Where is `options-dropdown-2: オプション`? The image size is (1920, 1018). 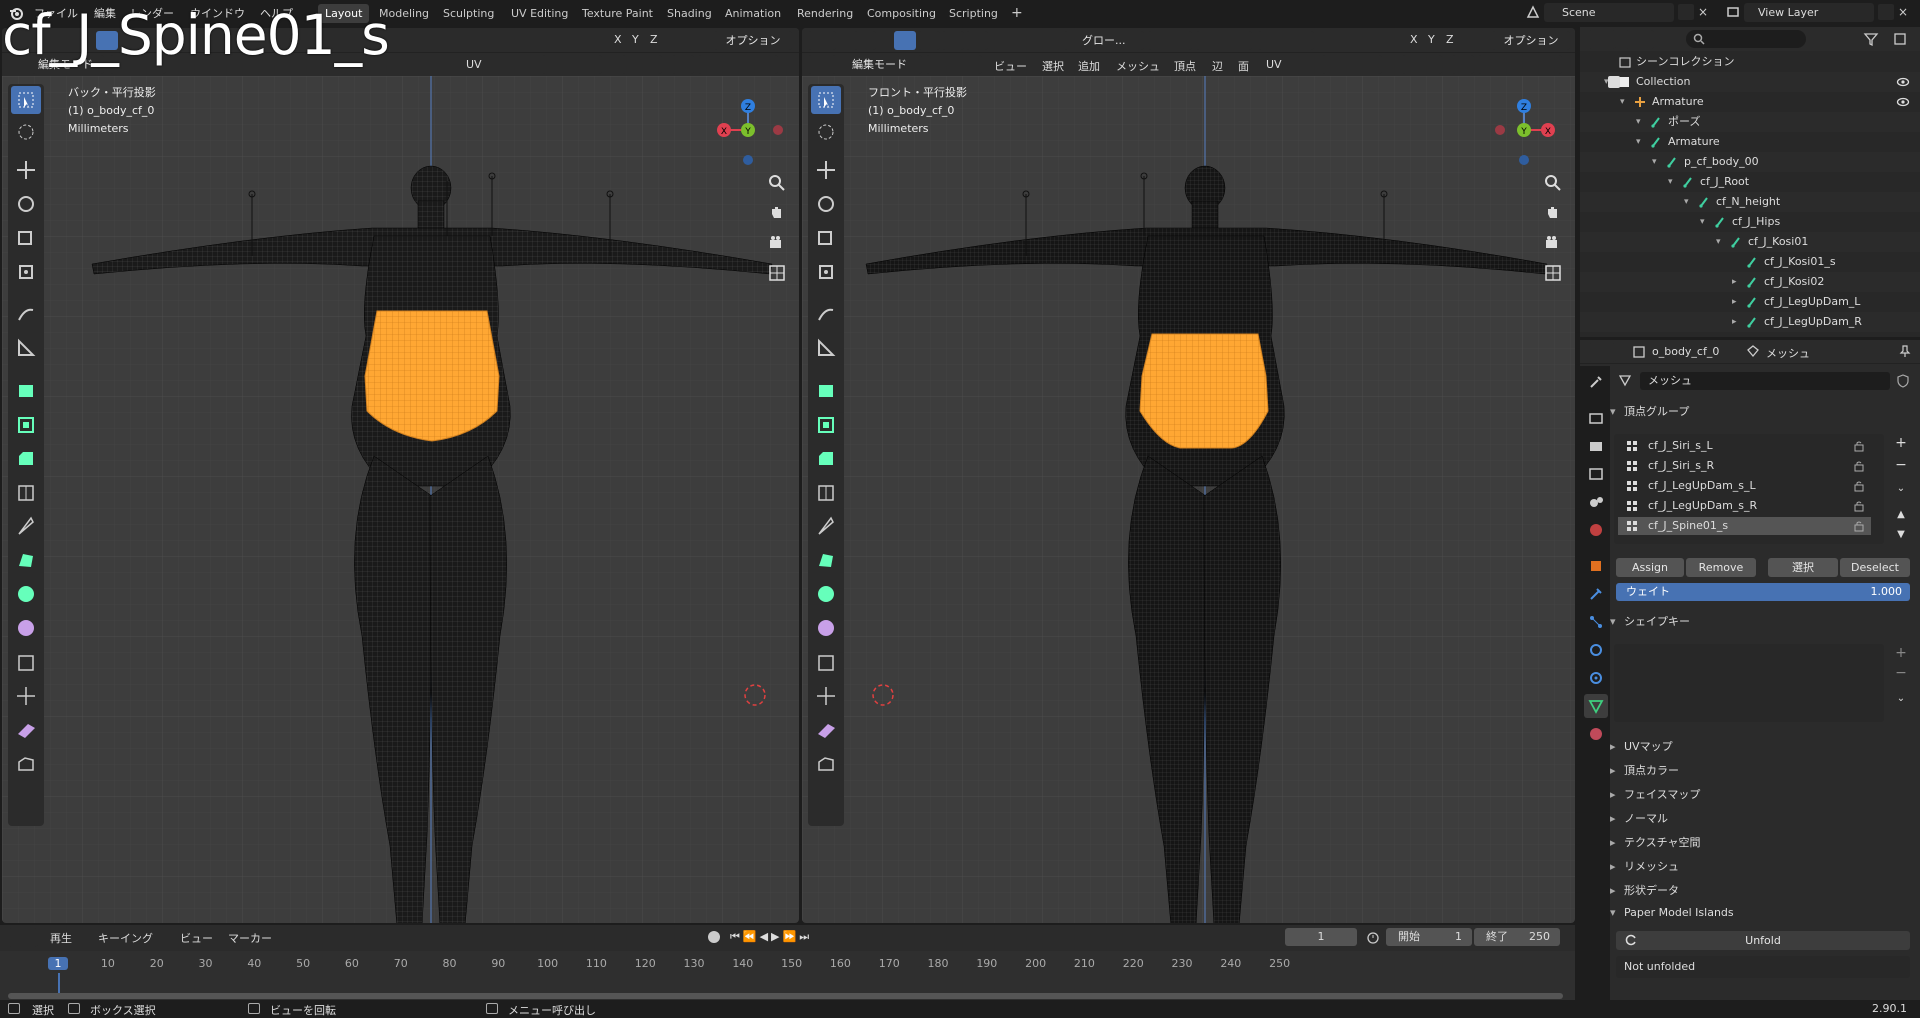
options-dropdown-2: オプション is located at coordinates (1531, 40).